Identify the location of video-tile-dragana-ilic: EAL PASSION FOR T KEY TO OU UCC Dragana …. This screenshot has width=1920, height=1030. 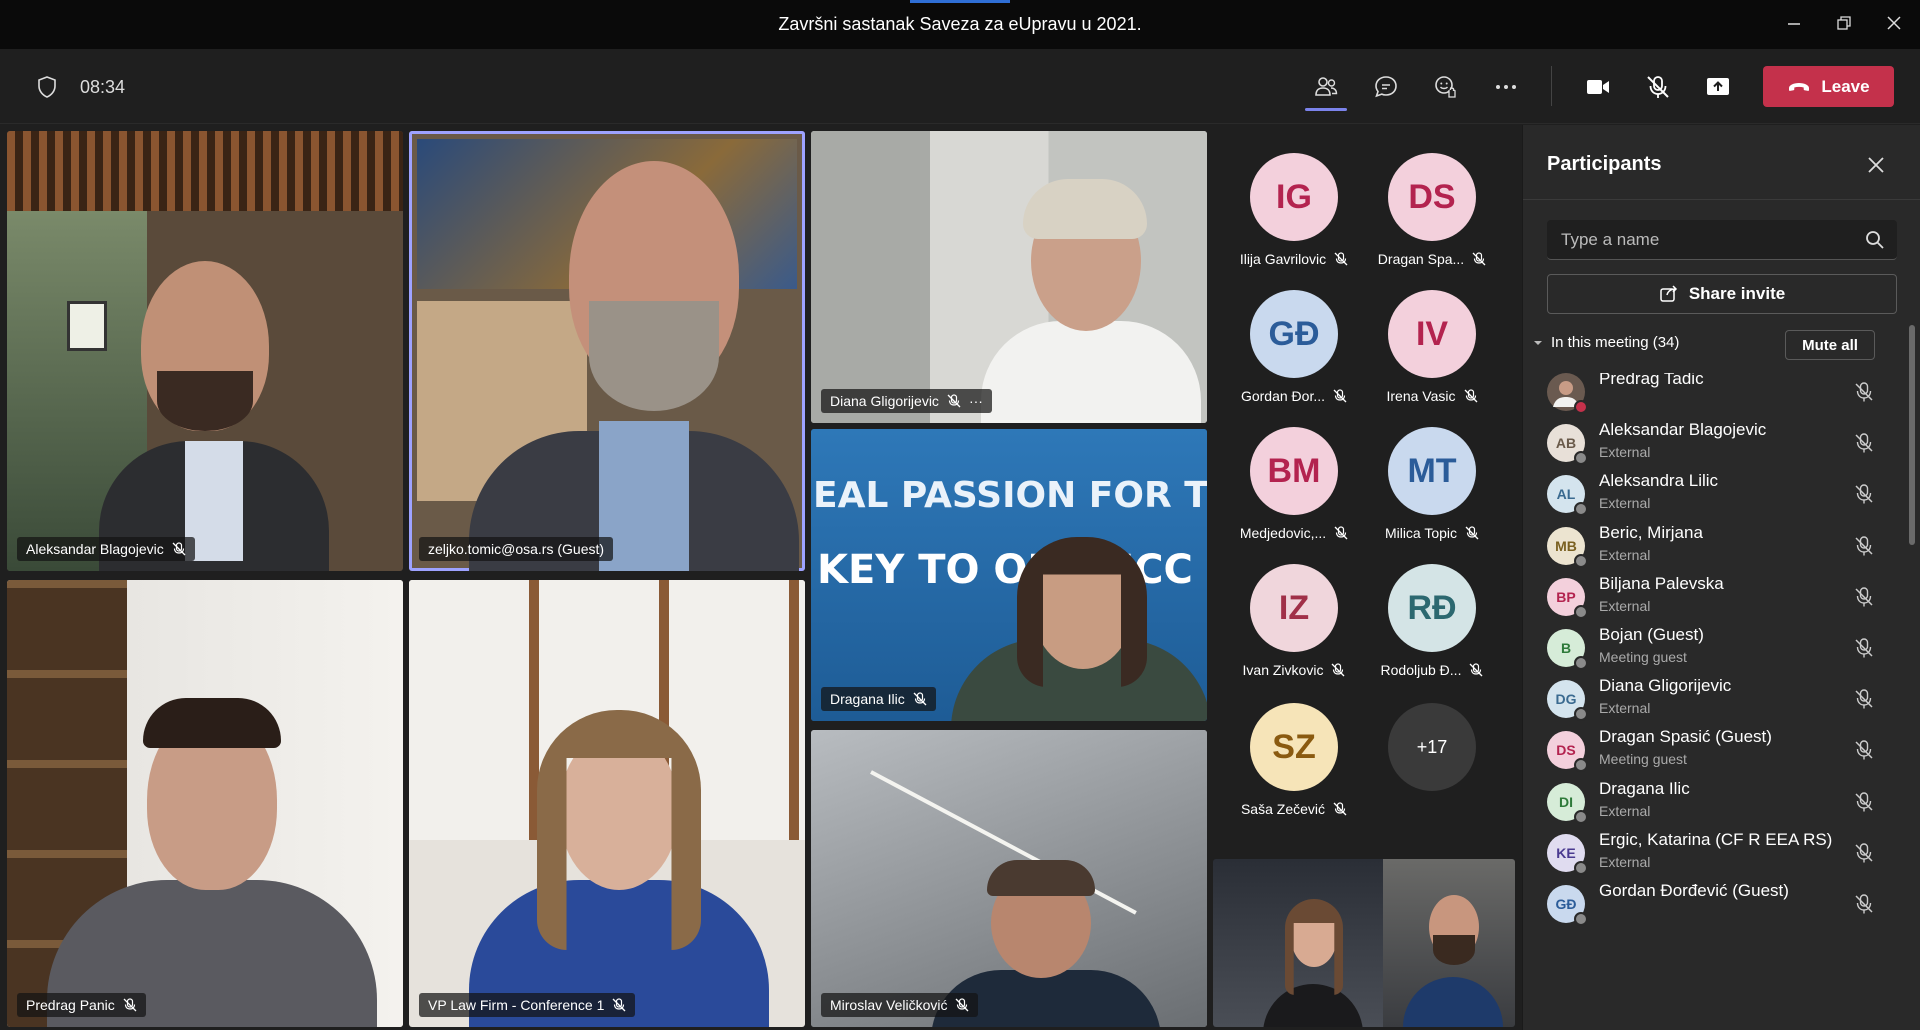
(1009, 575).